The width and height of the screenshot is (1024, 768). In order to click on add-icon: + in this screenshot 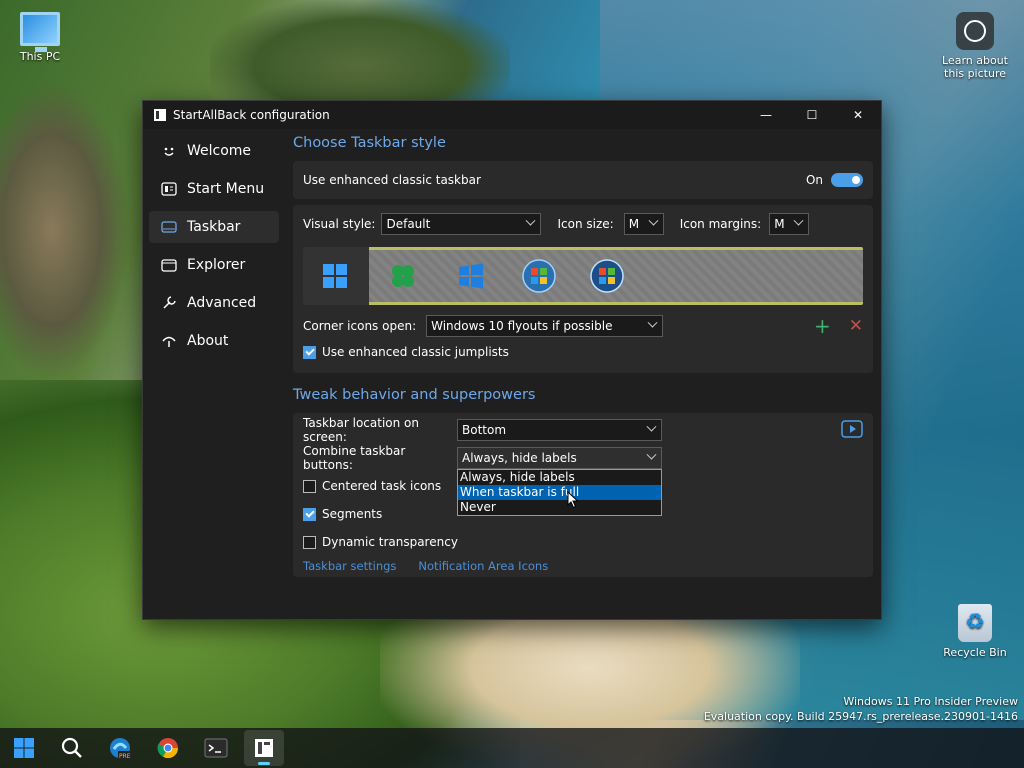, I will do `click(822, 326)`.